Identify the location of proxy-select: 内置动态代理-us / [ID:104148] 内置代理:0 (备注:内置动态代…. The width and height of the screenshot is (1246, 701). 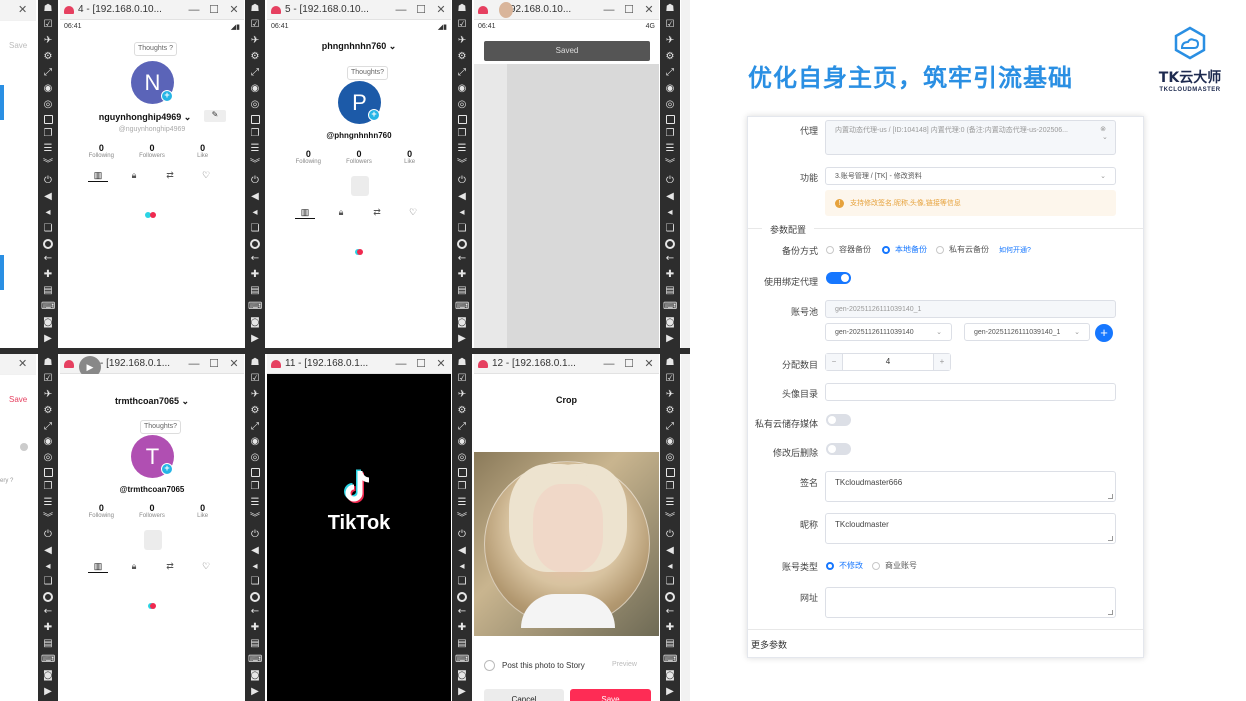
(970, 137).